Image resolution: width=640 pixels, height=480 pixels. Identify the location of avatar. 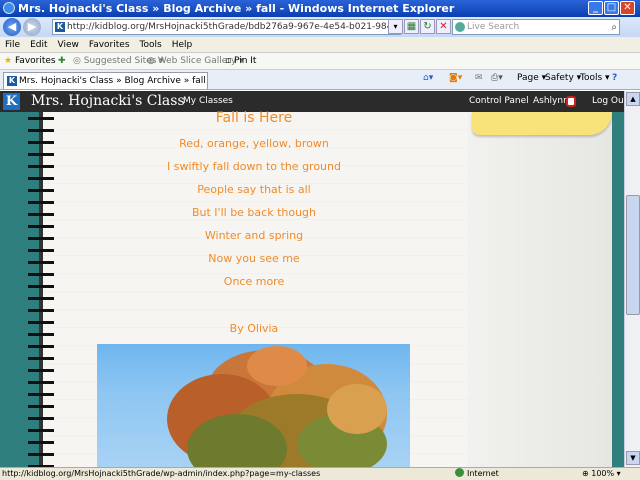
(571, 101).